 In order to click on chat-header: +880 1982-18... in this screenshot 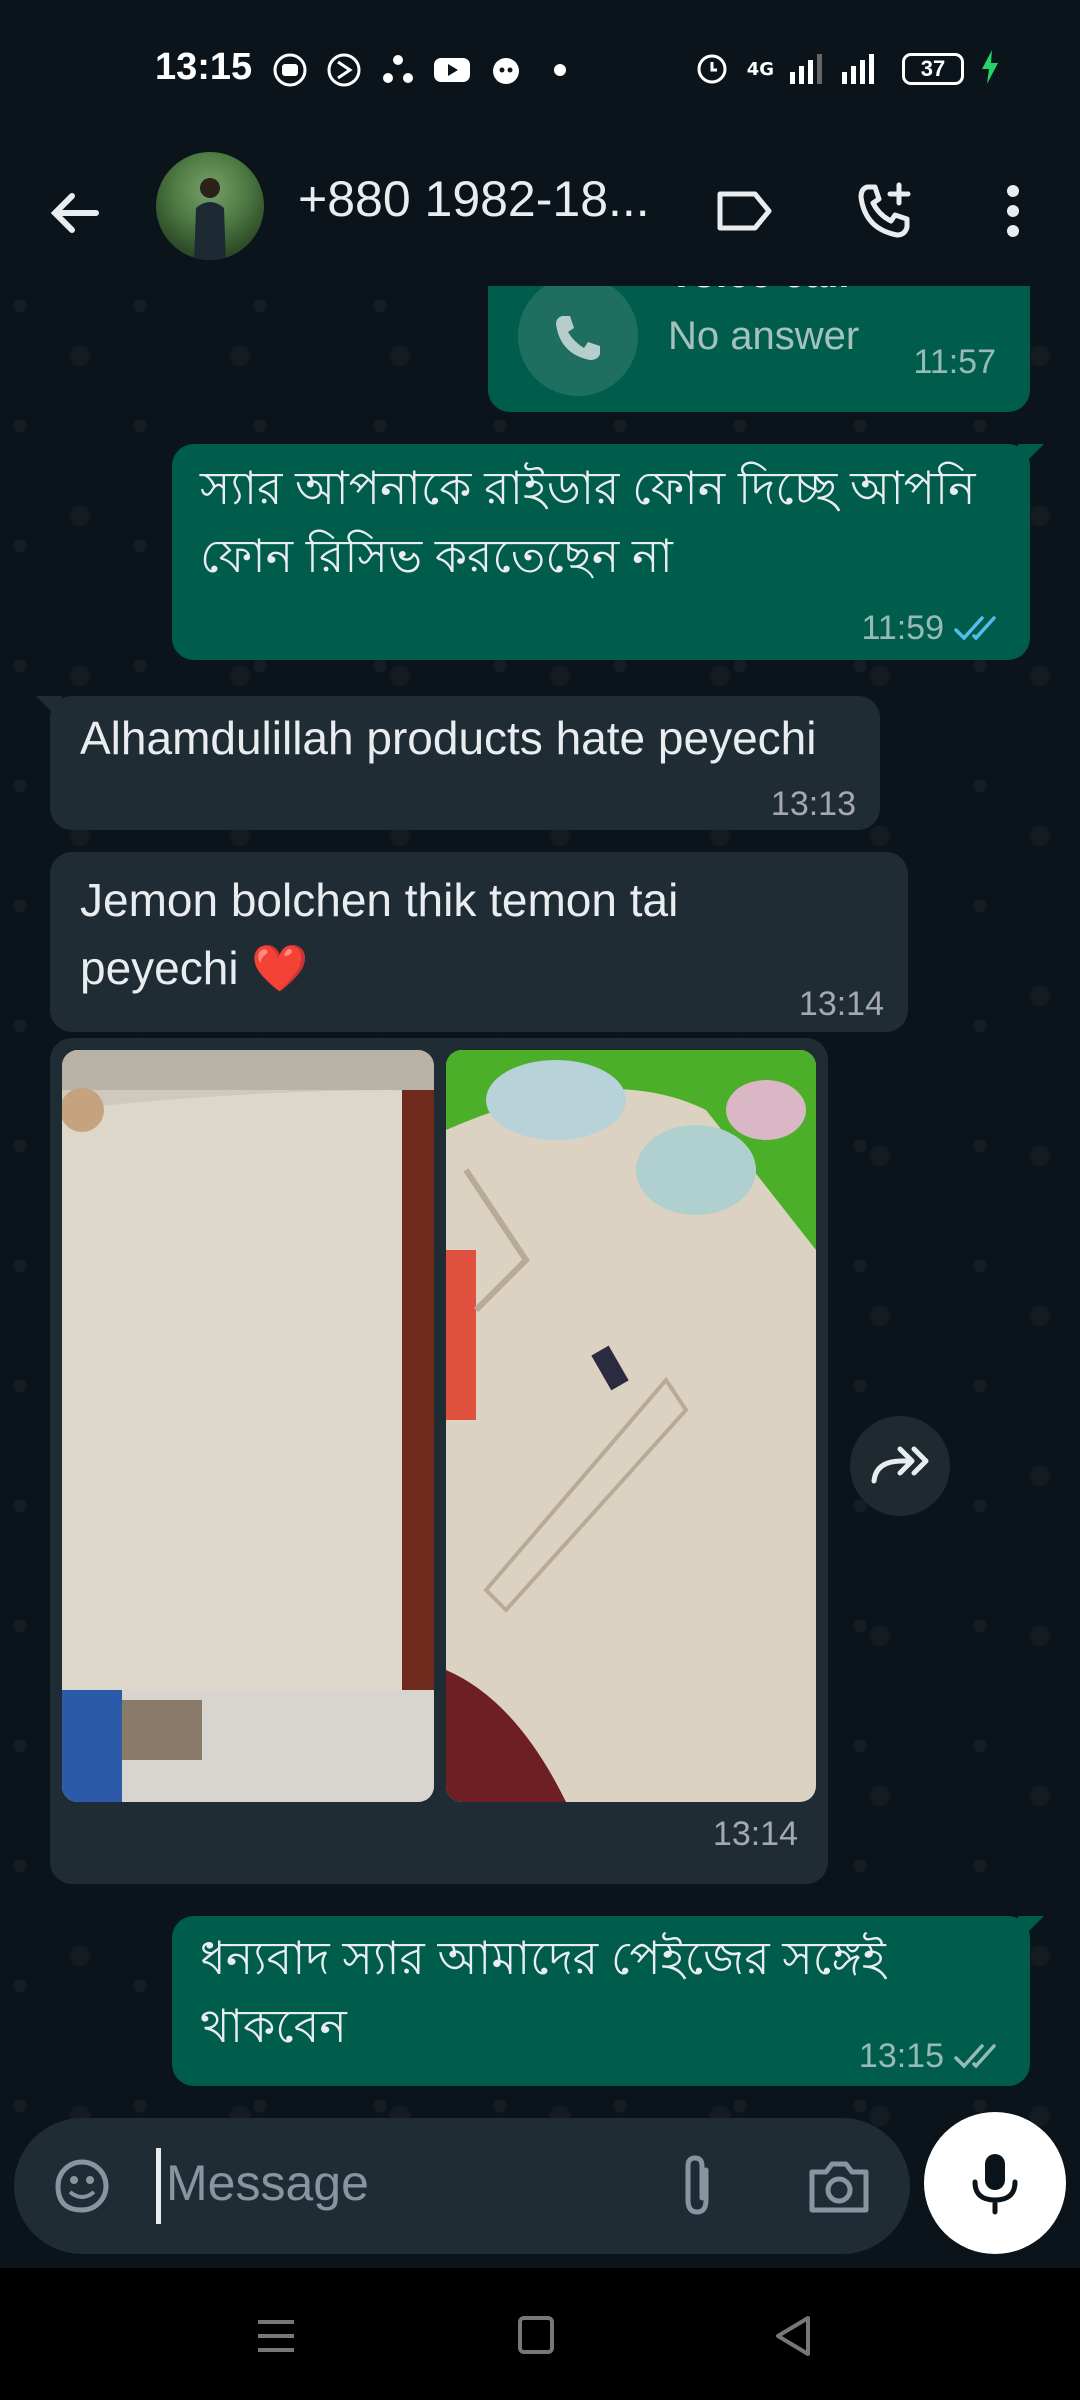, I will do `click(540, 213)`.